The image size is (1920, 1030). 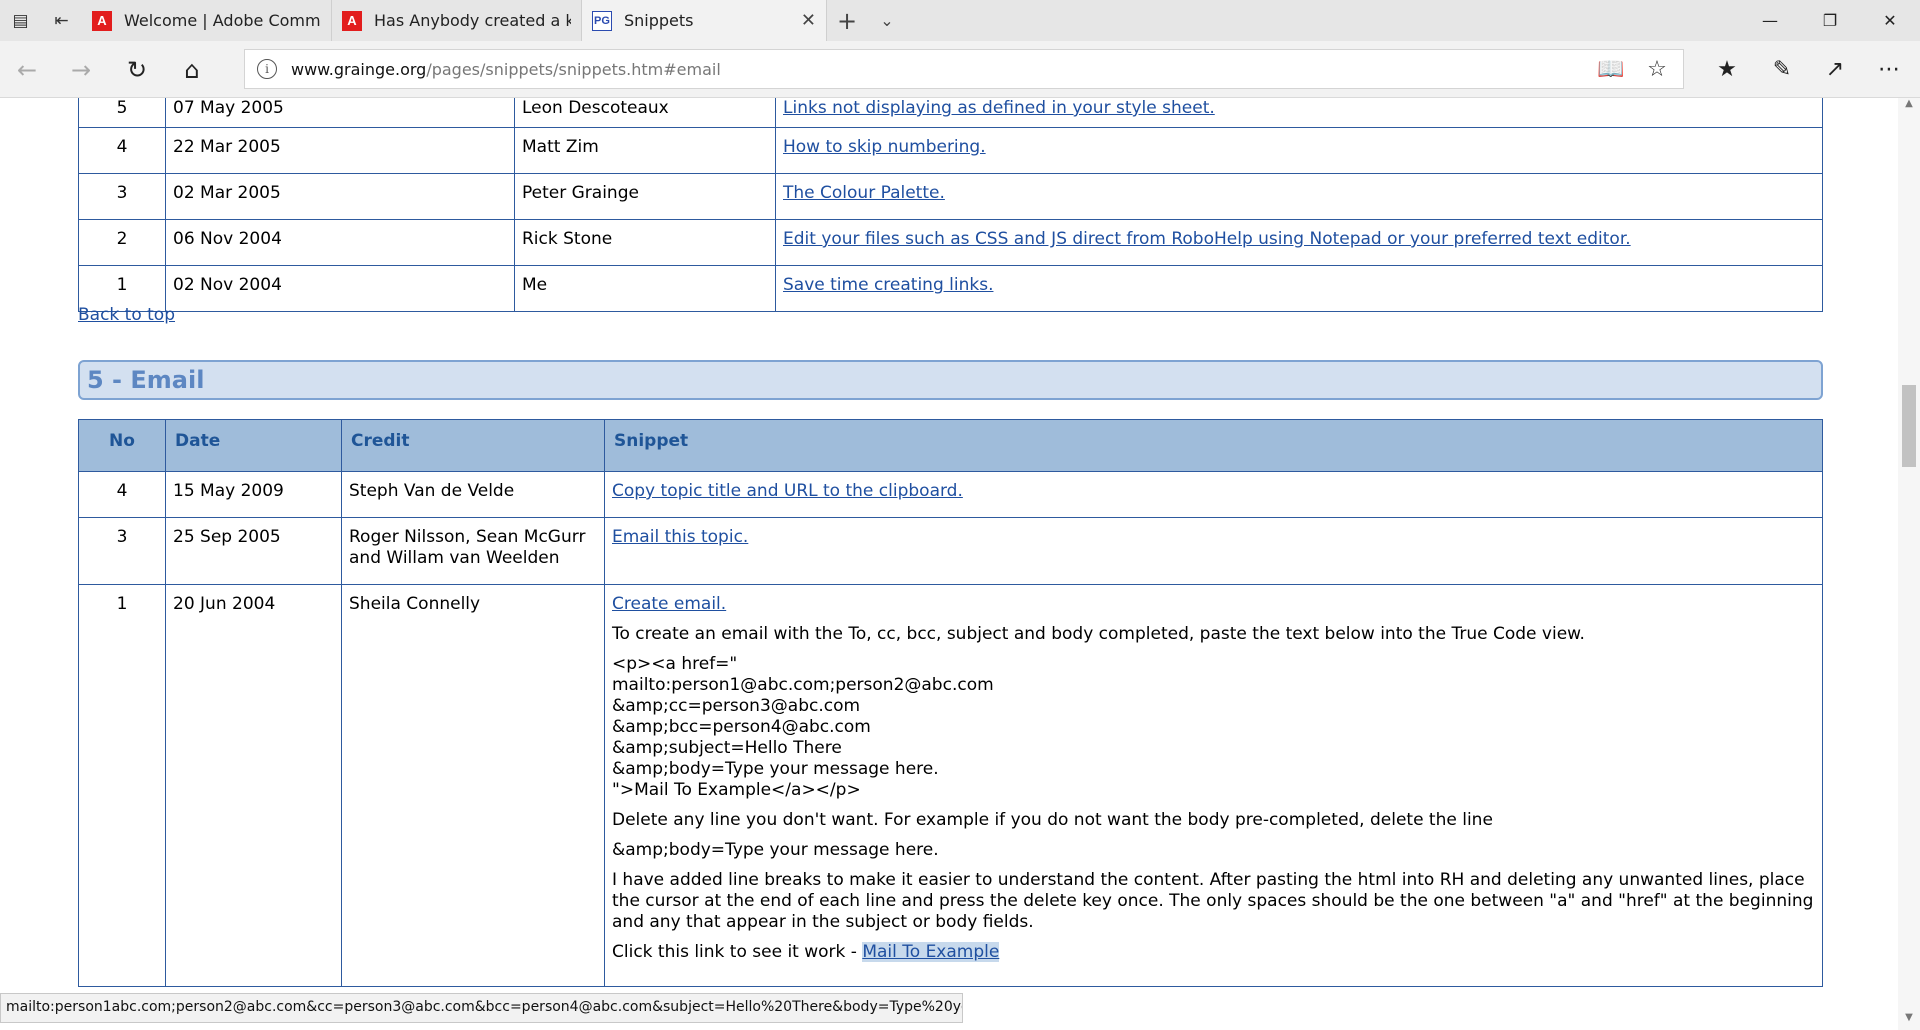 What do you see at coordinates (1909, 107) in the screenshot?
I see `scroll-up-icon: ▲` at bounding box center [1909, 107].